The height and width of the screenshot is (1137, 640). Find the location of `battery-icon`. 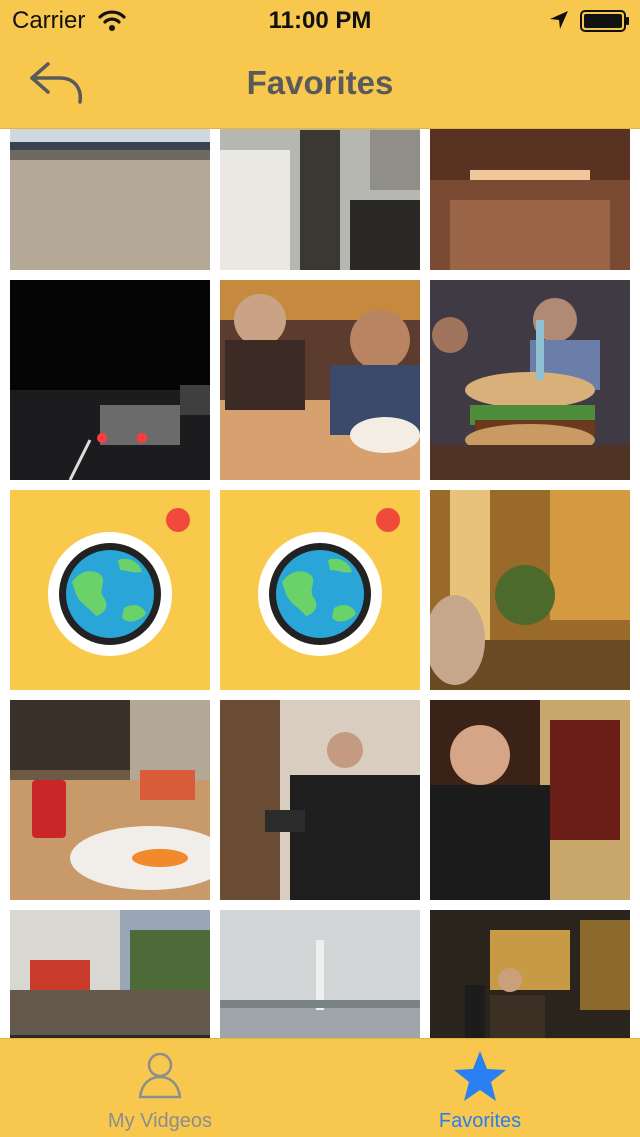

battery-icon is located at coordinates (604, 21).